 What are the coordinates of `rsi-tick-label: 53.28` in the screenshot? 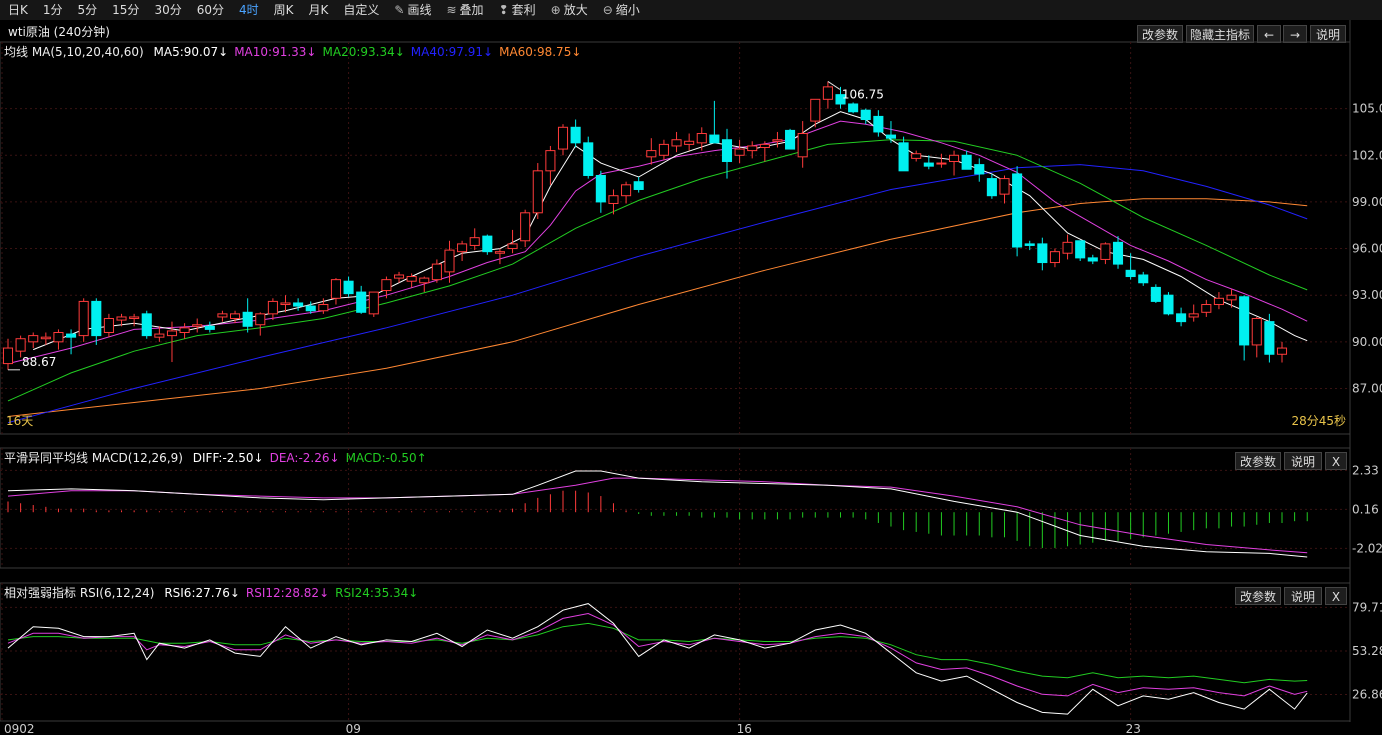 It's located at (1367, 651).